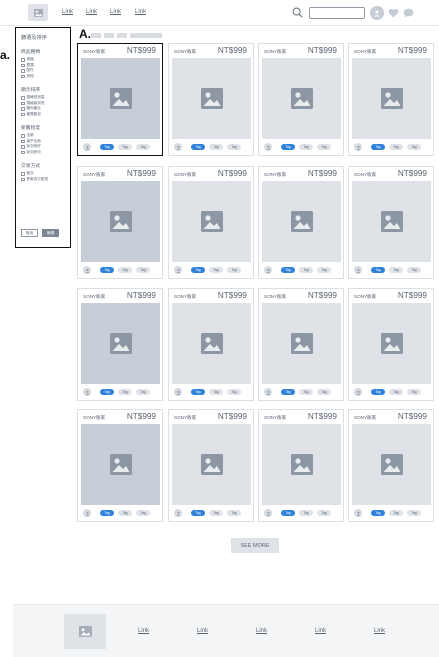  I want to click on footer-link-5: Link, so click(379, 631).